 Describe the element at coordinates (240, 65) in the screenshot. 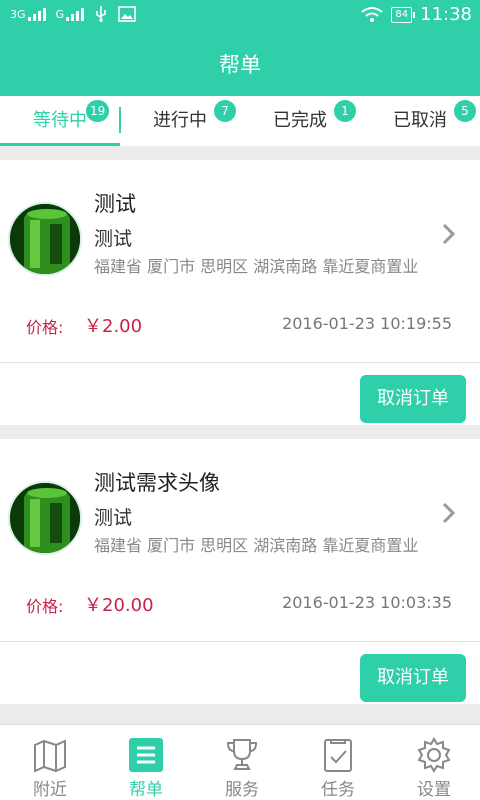

I see `page-title: 帮单` at that location.